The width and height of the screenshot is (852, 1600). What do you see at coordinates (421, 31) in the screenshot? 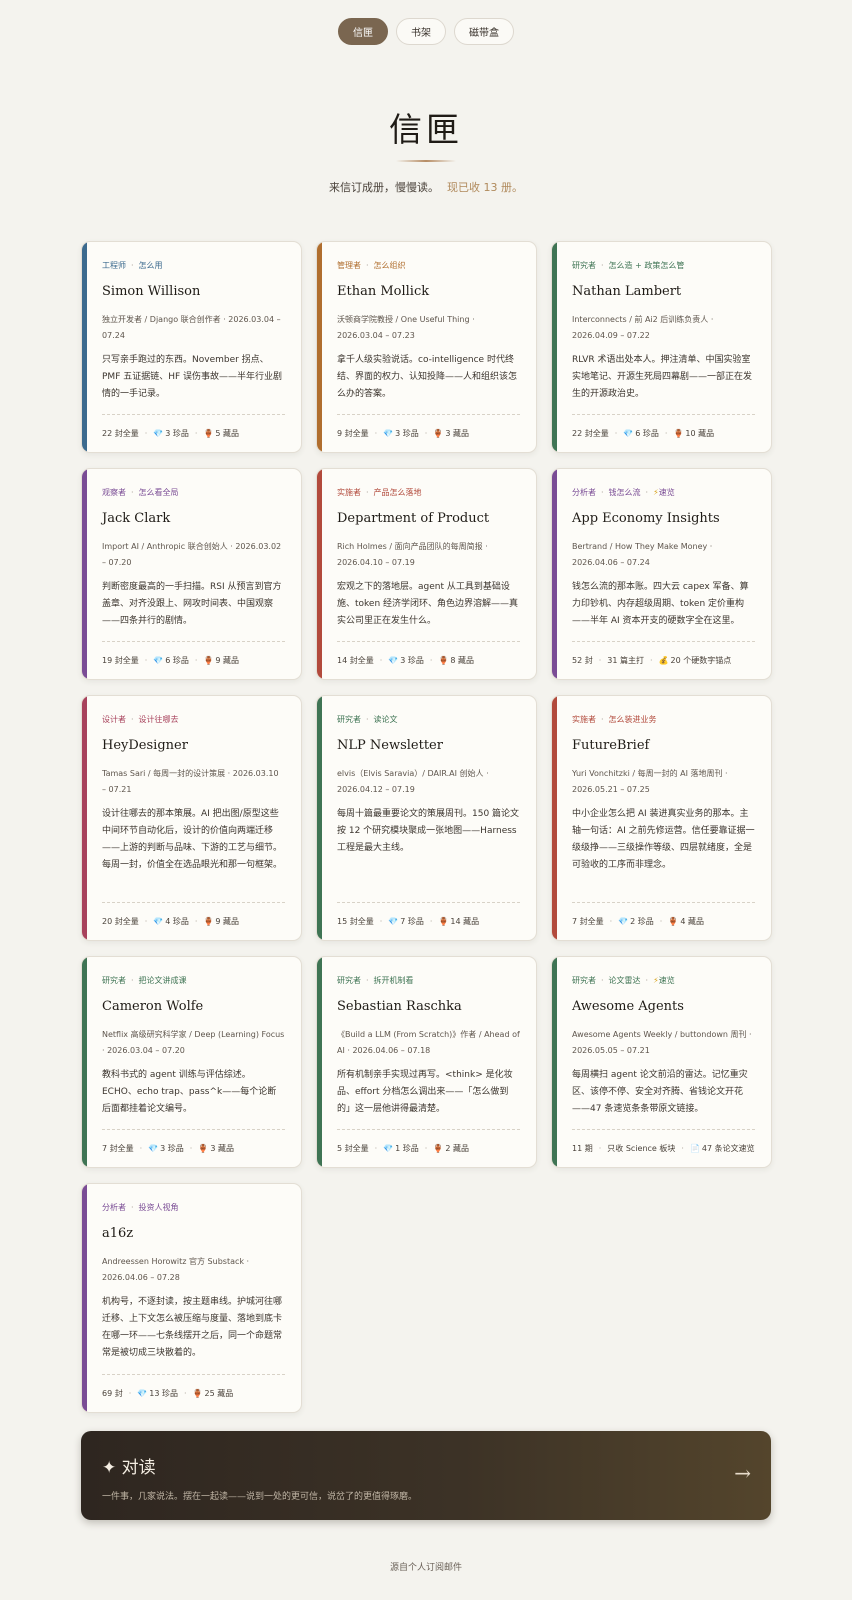
I see `nav-tab-bookshelf: 书架` at bounding box center [421, 31].